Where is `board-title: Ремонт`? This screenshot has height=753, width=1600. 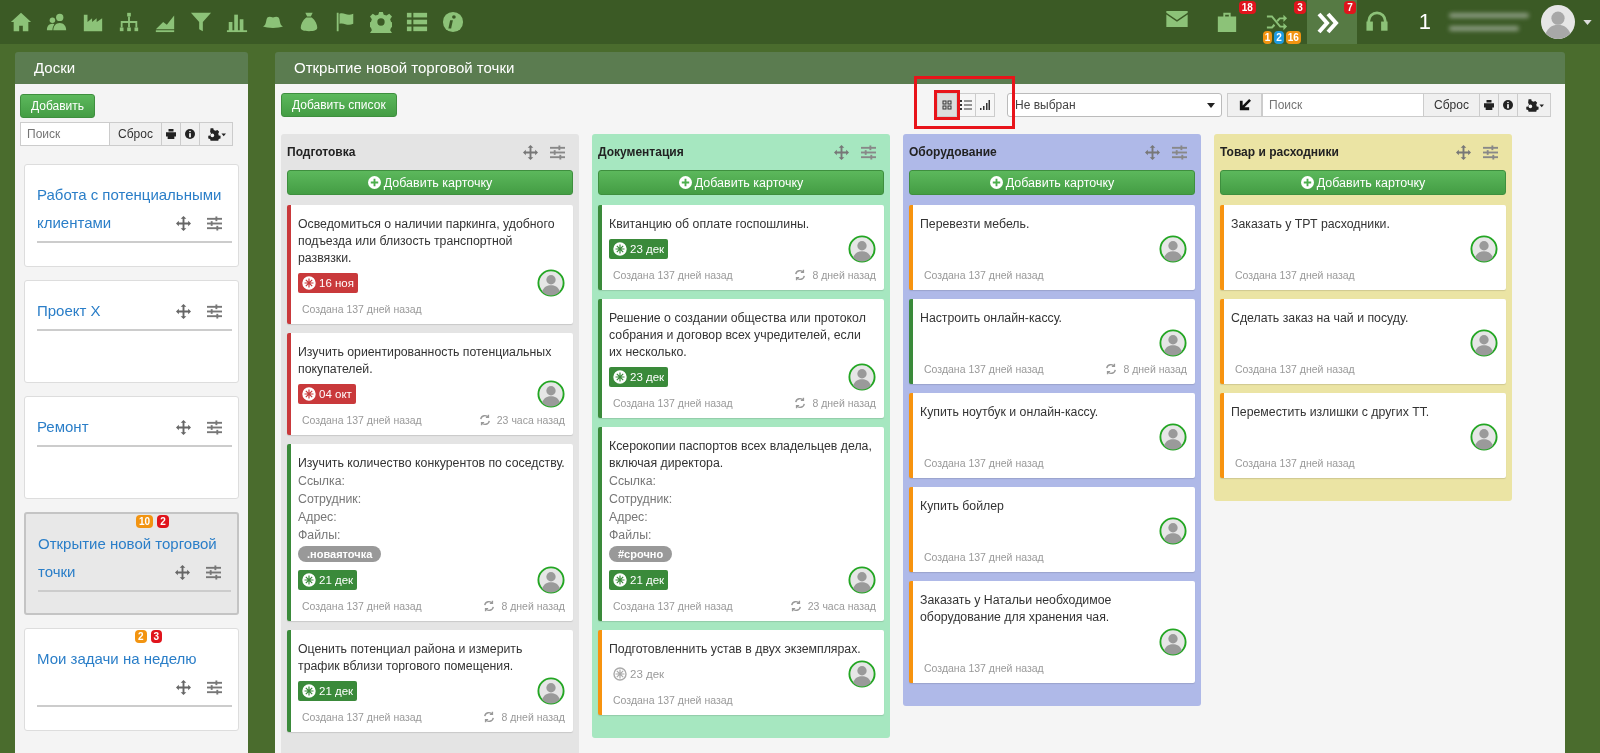
board-title: Ремонт is located at coordinates (134, 427).